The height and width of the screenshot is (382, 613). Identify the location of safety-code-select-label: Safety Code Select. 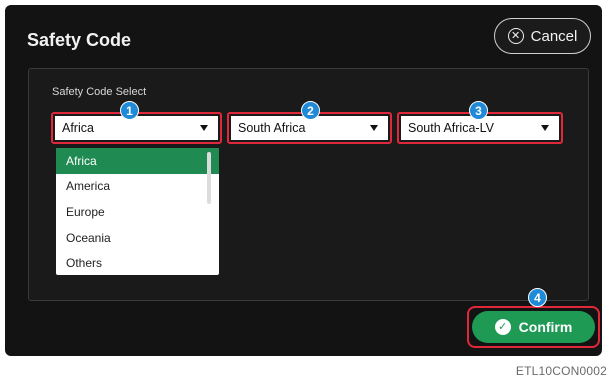
(99, 92).